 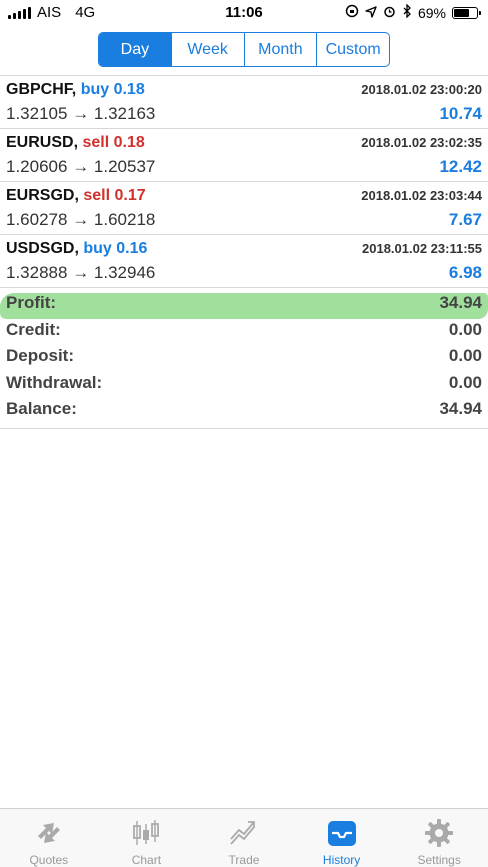 What do you see at coordinates (244, 383) in the screenshot?
I see `summary-row-withdrawal: Withdrawal: 0.00` at bounding box center [244, 383].